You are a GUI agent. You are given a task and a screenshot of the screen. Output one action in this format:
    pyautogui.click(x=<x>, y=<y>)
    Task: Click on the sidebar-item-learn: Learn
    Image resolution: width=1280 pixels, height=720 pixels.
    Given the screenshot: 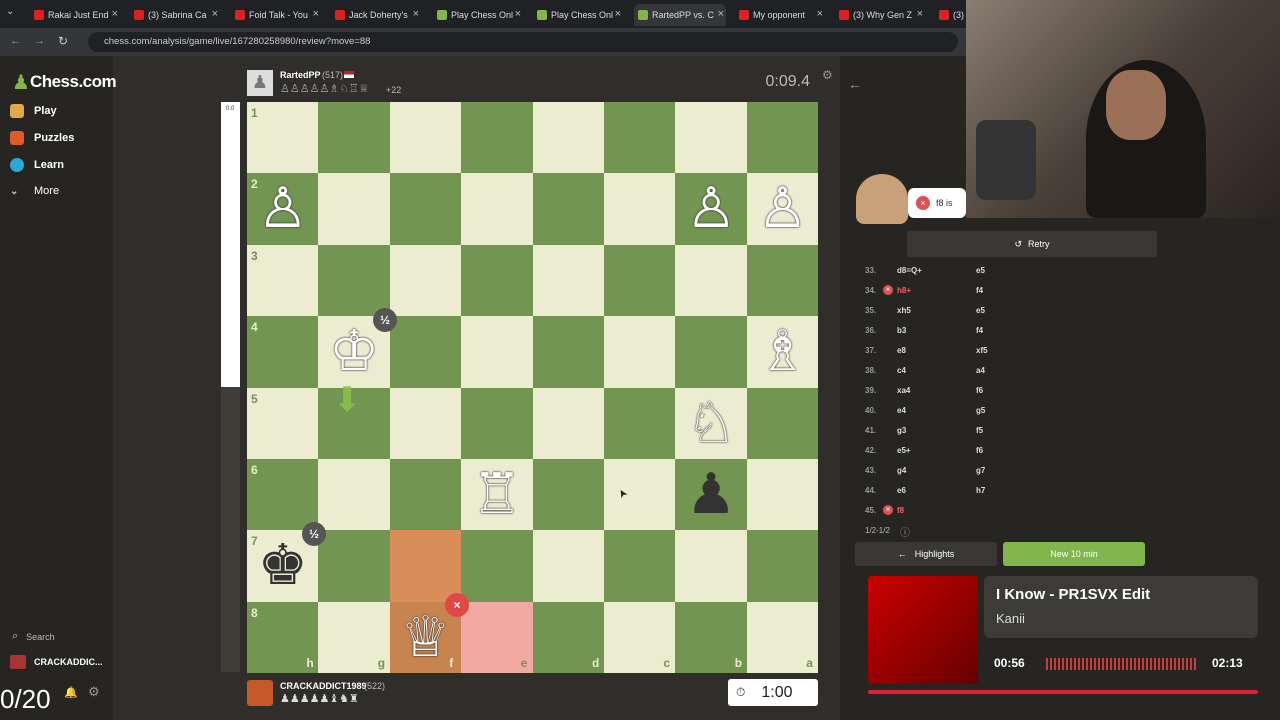 What is the action you would take?
    pyautogui.click(x=37, y=165)
    